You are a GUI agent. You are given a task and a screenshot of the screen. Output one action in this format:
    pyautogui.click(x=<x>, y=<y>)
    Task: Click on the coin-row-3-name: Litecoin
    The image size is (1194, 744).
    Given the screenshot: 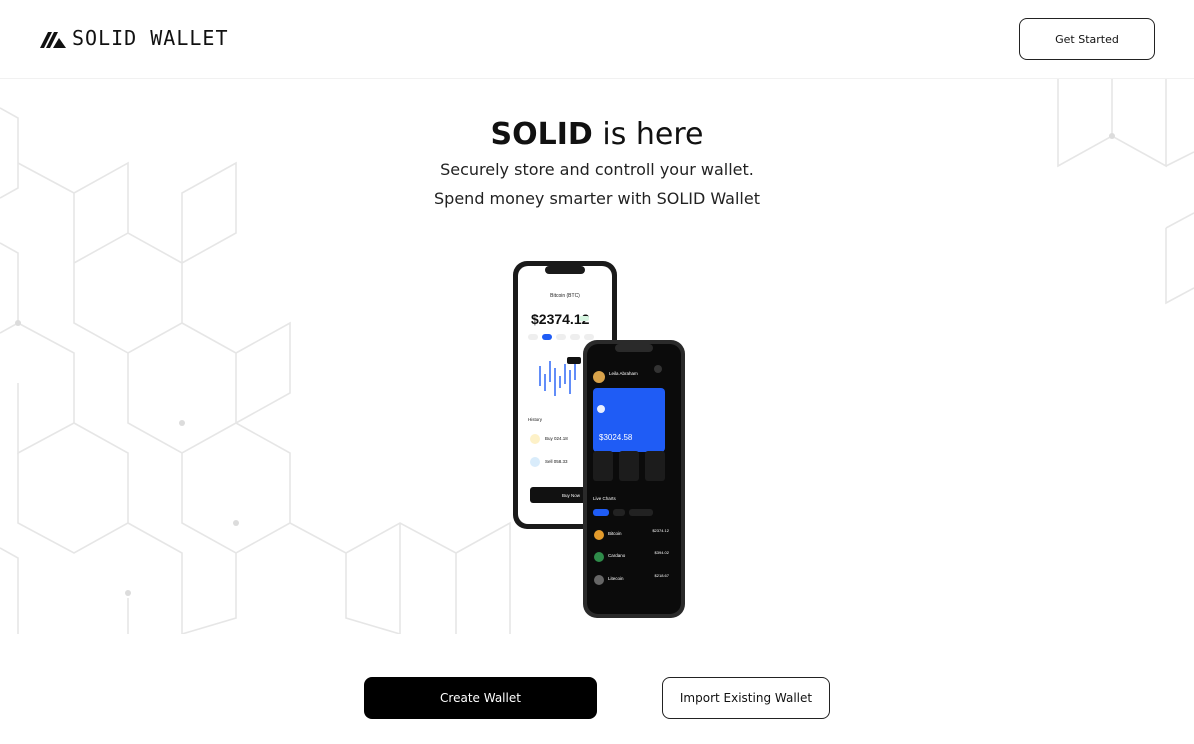 What is the action you would take?
    pyautogui.click(x=616, y=578)
    